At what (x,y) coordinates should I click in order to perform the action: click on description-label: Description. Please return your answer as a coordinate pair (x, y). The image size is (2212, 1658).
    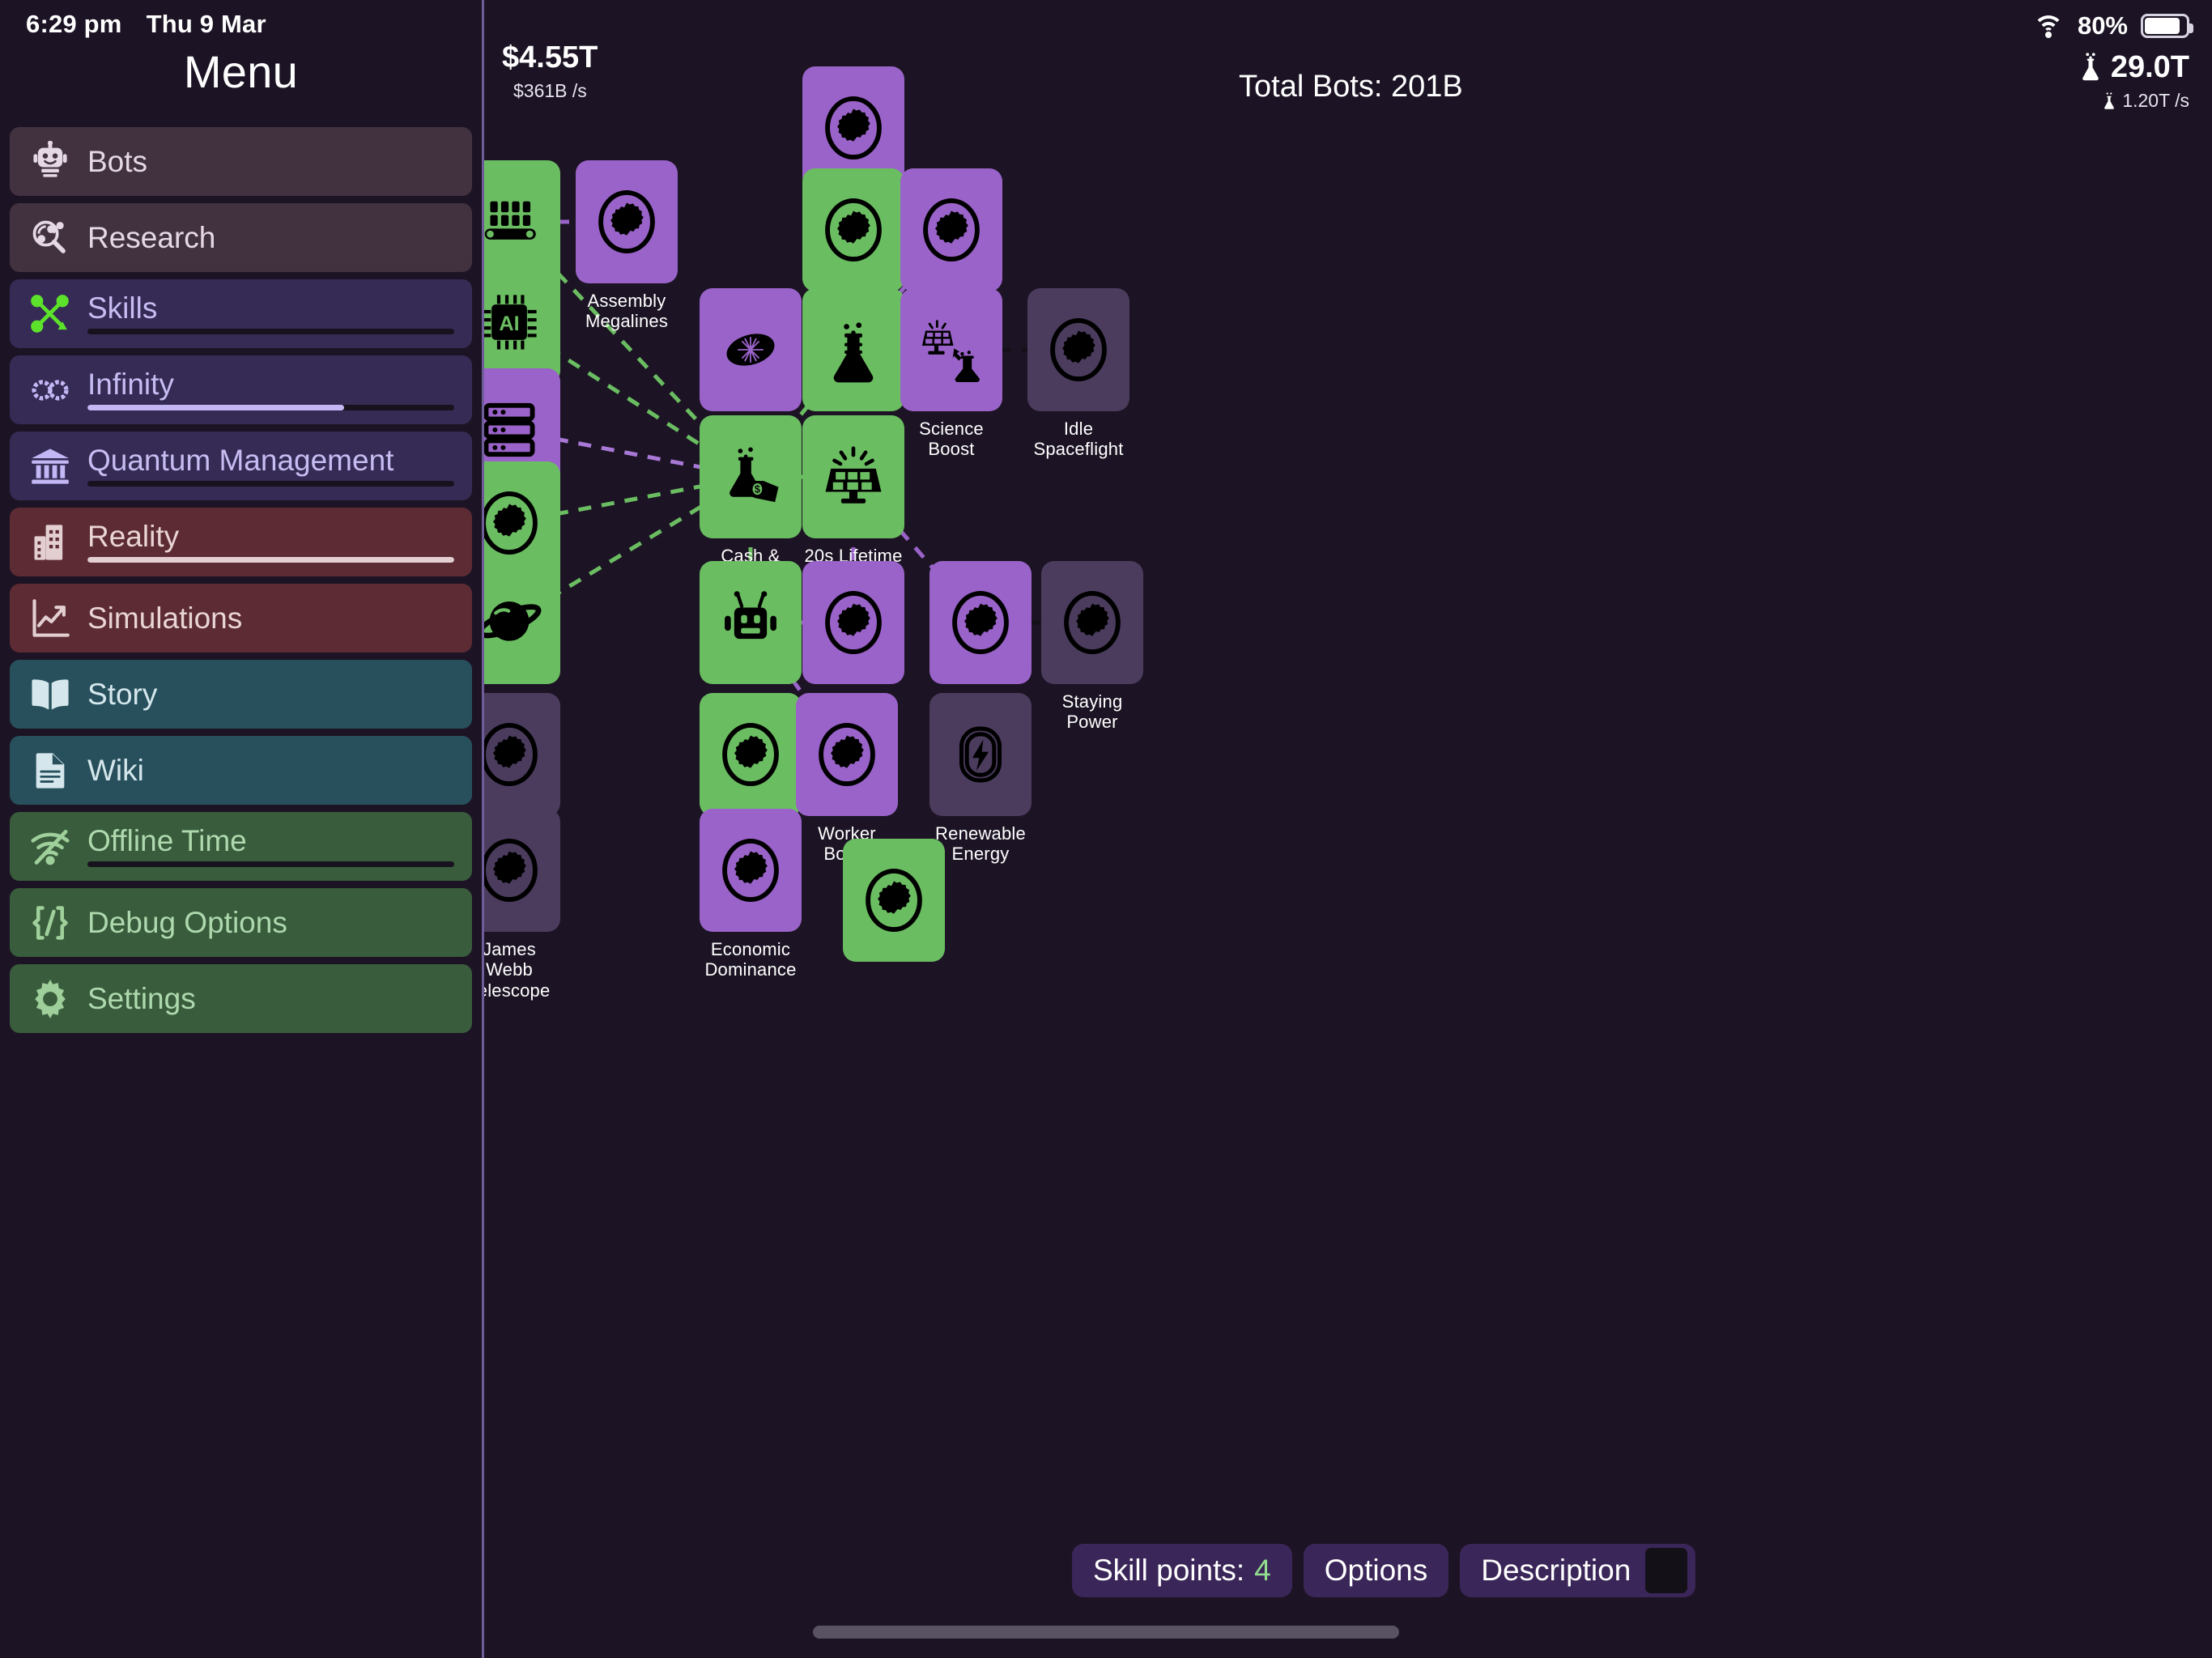
    Looking at the image, I should click on (1556, 1570).